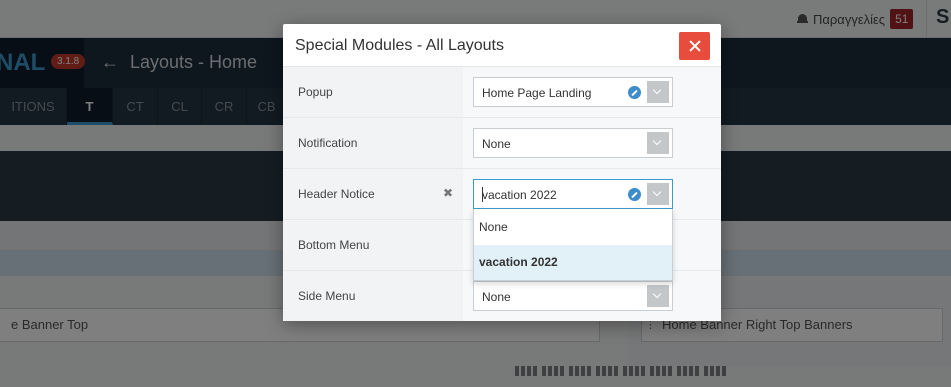  Describe the element at coordinates (573, 143) in the screenshot. I see `notification-select: None` at that location.